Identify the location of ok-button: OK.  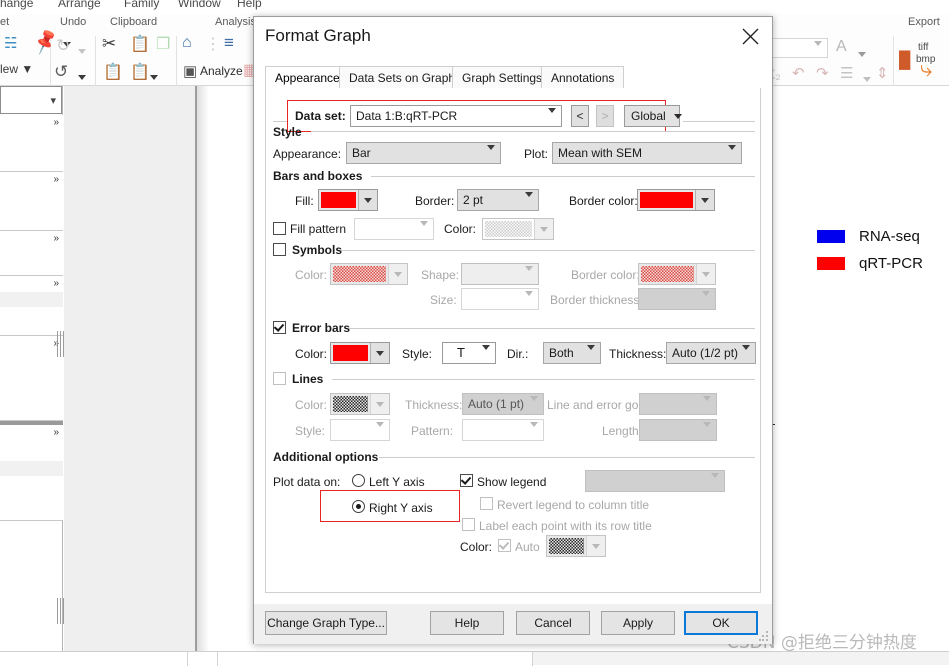
(721, 623).